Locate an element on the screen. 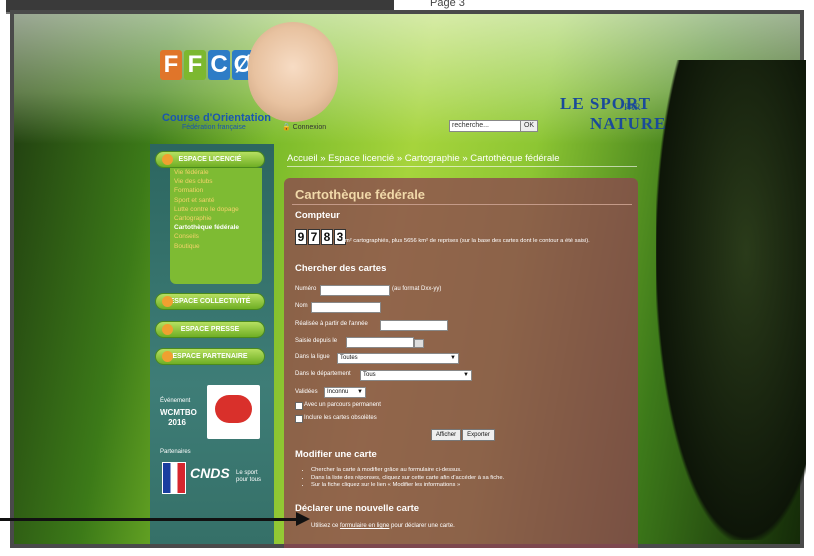  parcours-checkbox is located at coordinates (299, 406).